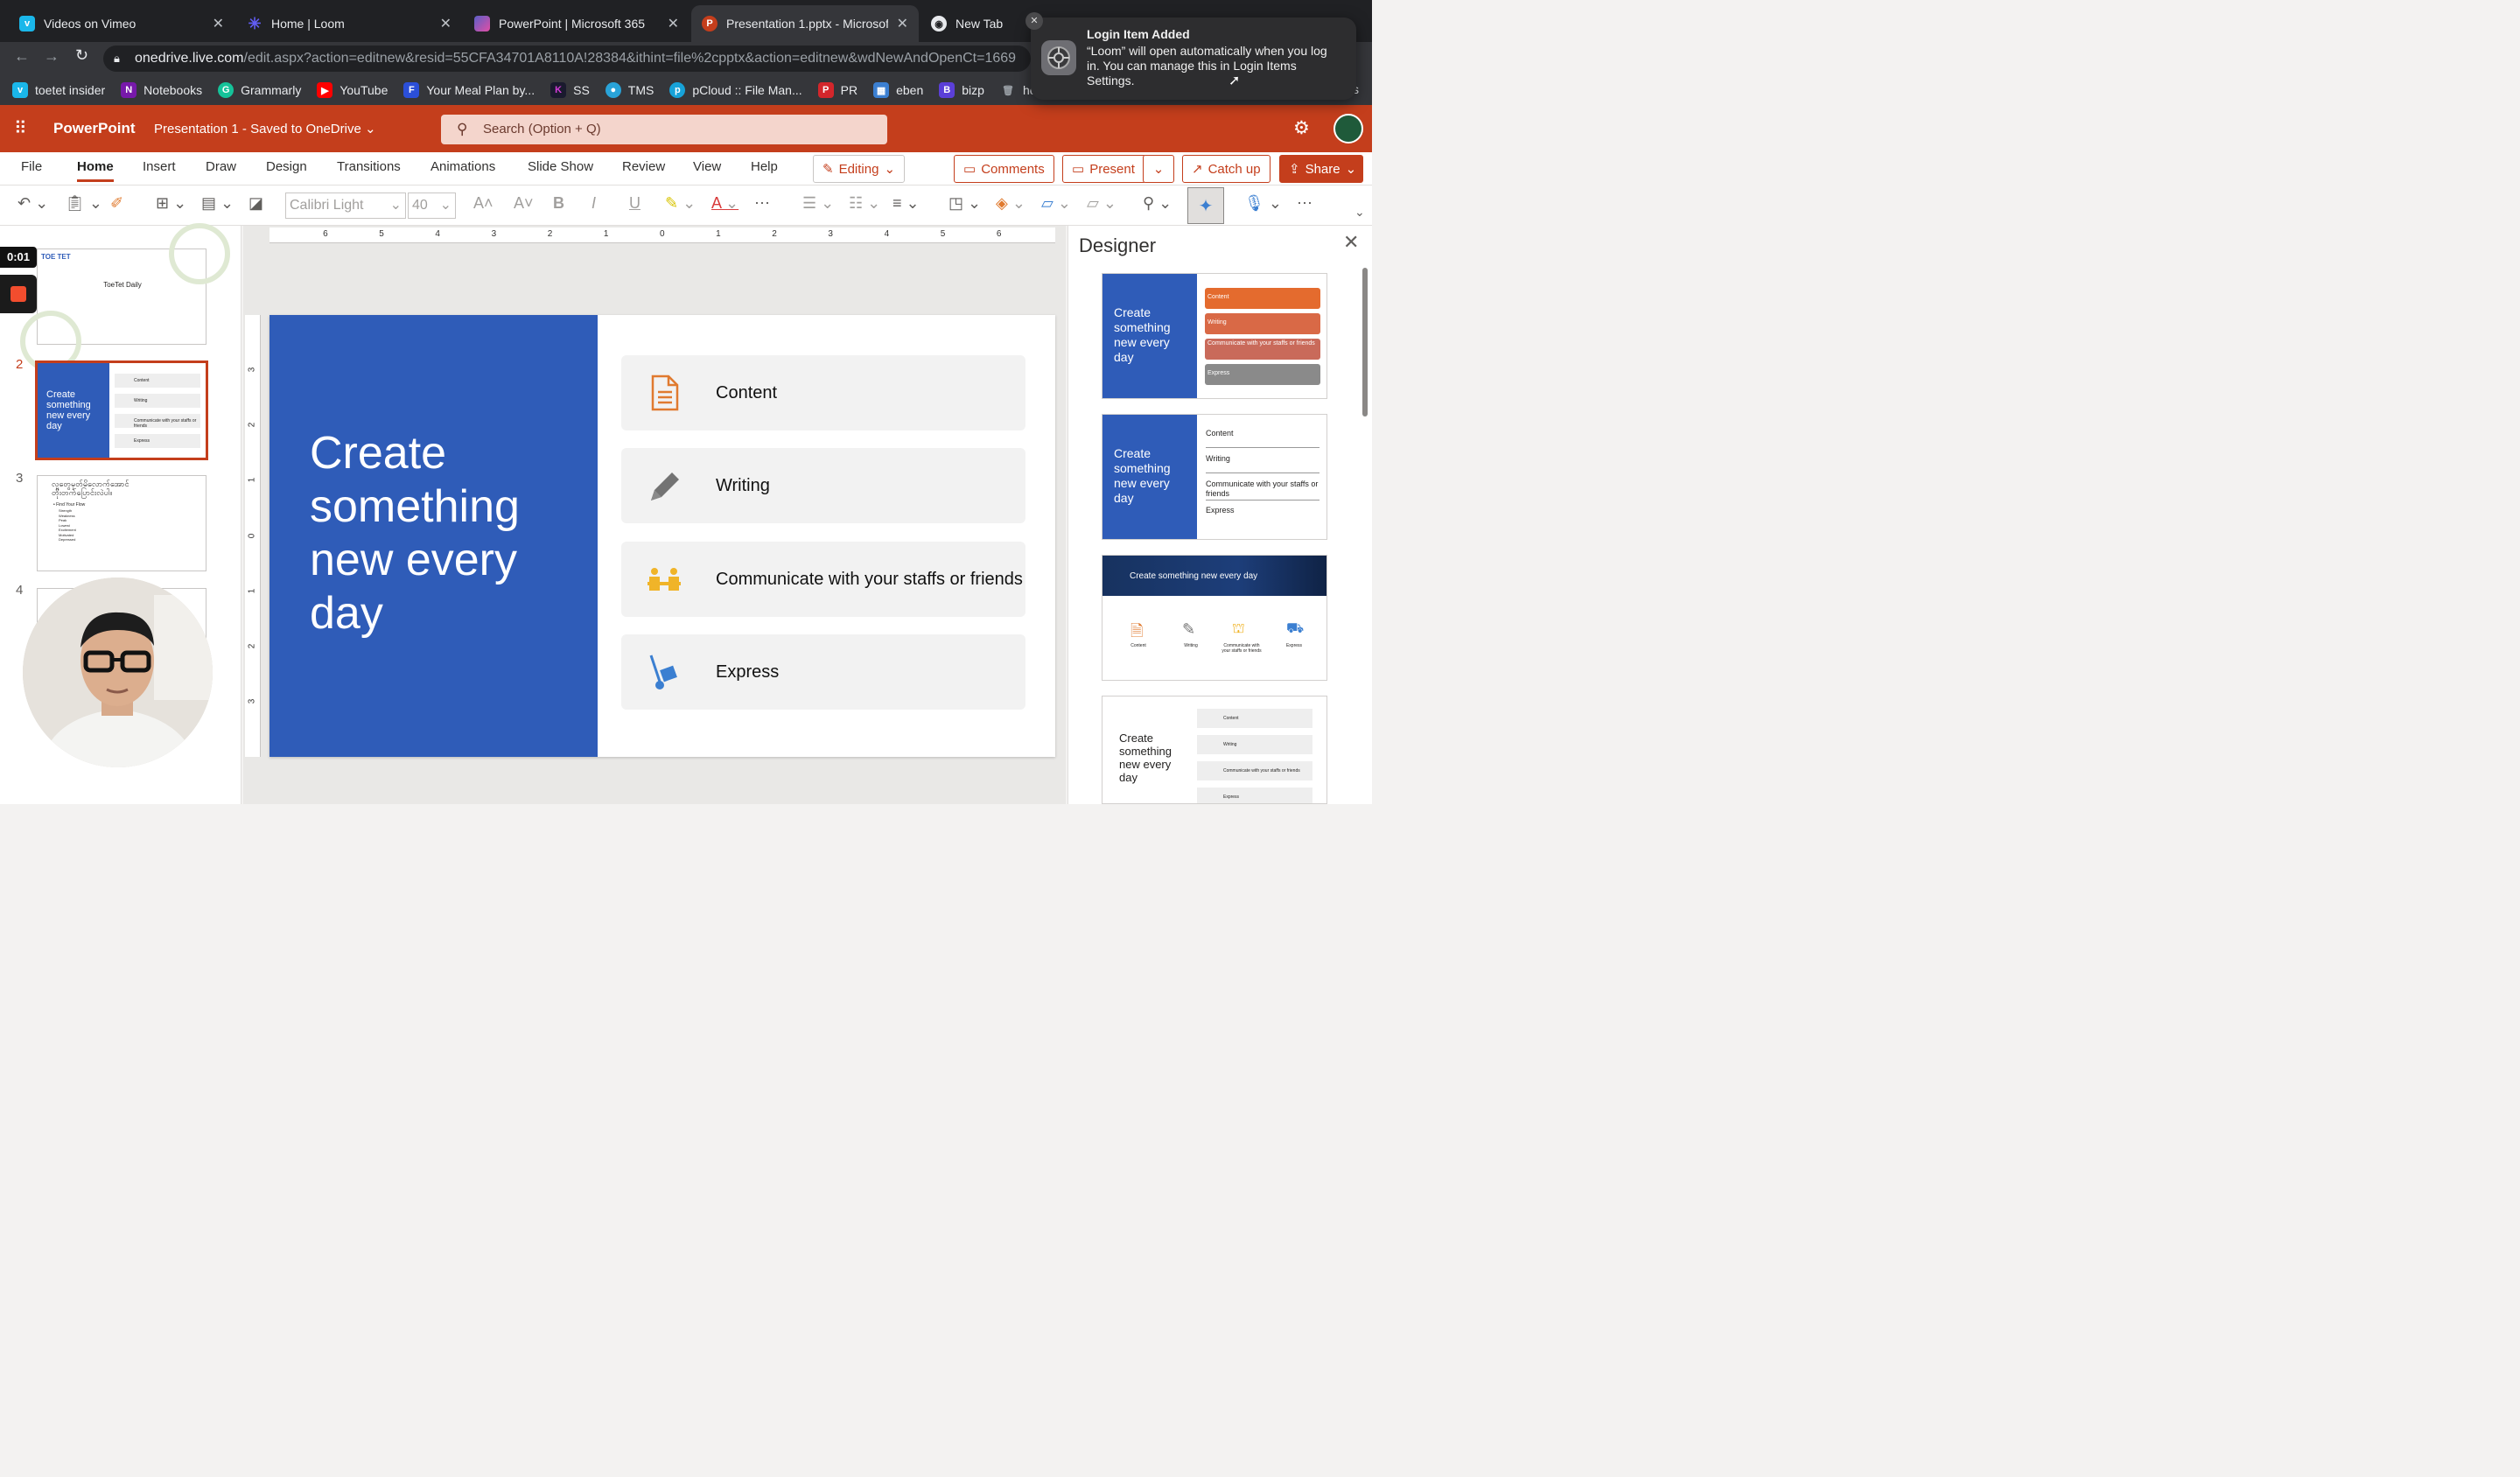 The height and width of the screenshot is (1477, 2520). What do you see at coordinates (634, 203) in the screenshot?
I see `underline-icon: U` at bounding box center [634, 203].